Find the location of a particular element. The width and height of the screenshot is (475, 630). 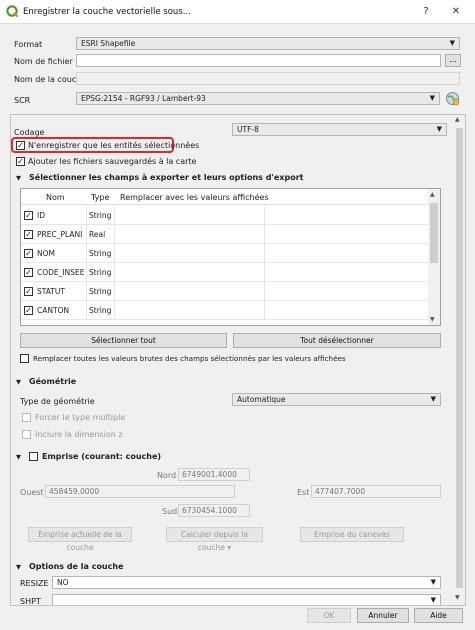

help-footer-button: Aide is located at coordinates (438, 615).